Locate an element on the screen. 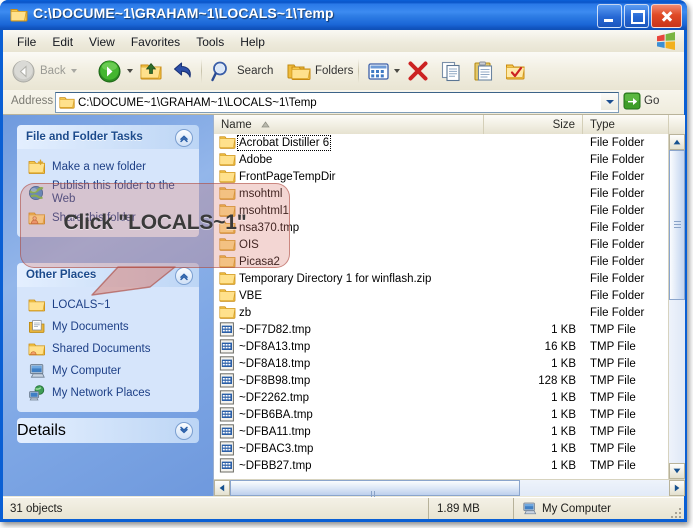 This screenshot has width=693, height=528. move-to-folder-button is located at coordinates (516, 71).